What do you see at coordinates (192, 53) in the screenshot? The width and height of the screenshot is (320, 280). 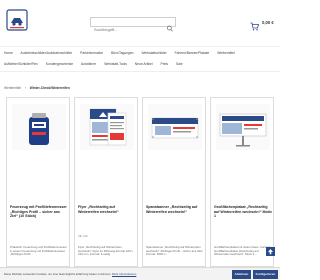 I see `nav-item-fahnen: Fahnen/Banner/Plakate` at bounding box center [192, 53].